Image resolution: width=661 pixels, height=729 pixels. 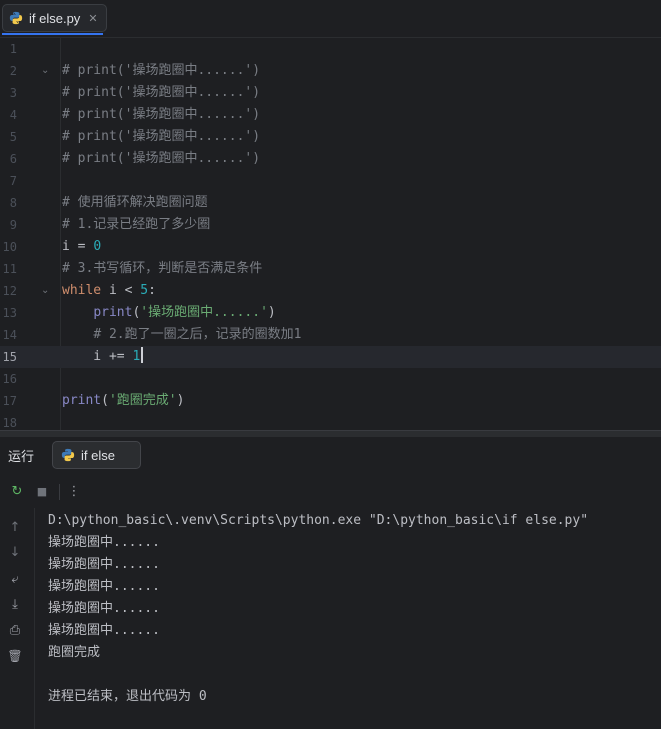 I want to click on code-token: # 使用循环解决跑圈问题, so click(x=135, y=202).